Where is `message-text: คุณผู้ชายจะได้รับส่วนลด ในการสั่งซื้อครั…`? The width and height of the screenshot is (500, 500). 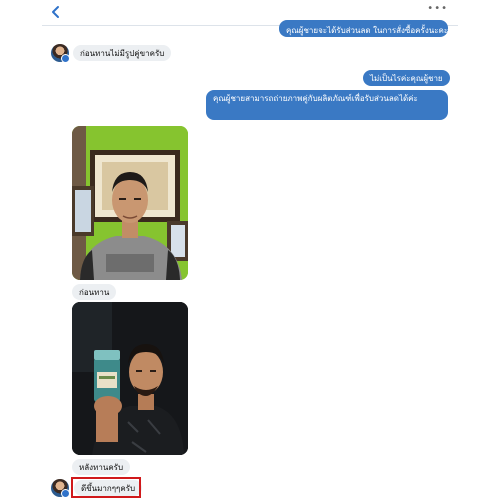 message-text: คุณผู้ชายจะได้รับส่วนลด ในการสั่งซื้อครั… is located at coordinates (367, 30).